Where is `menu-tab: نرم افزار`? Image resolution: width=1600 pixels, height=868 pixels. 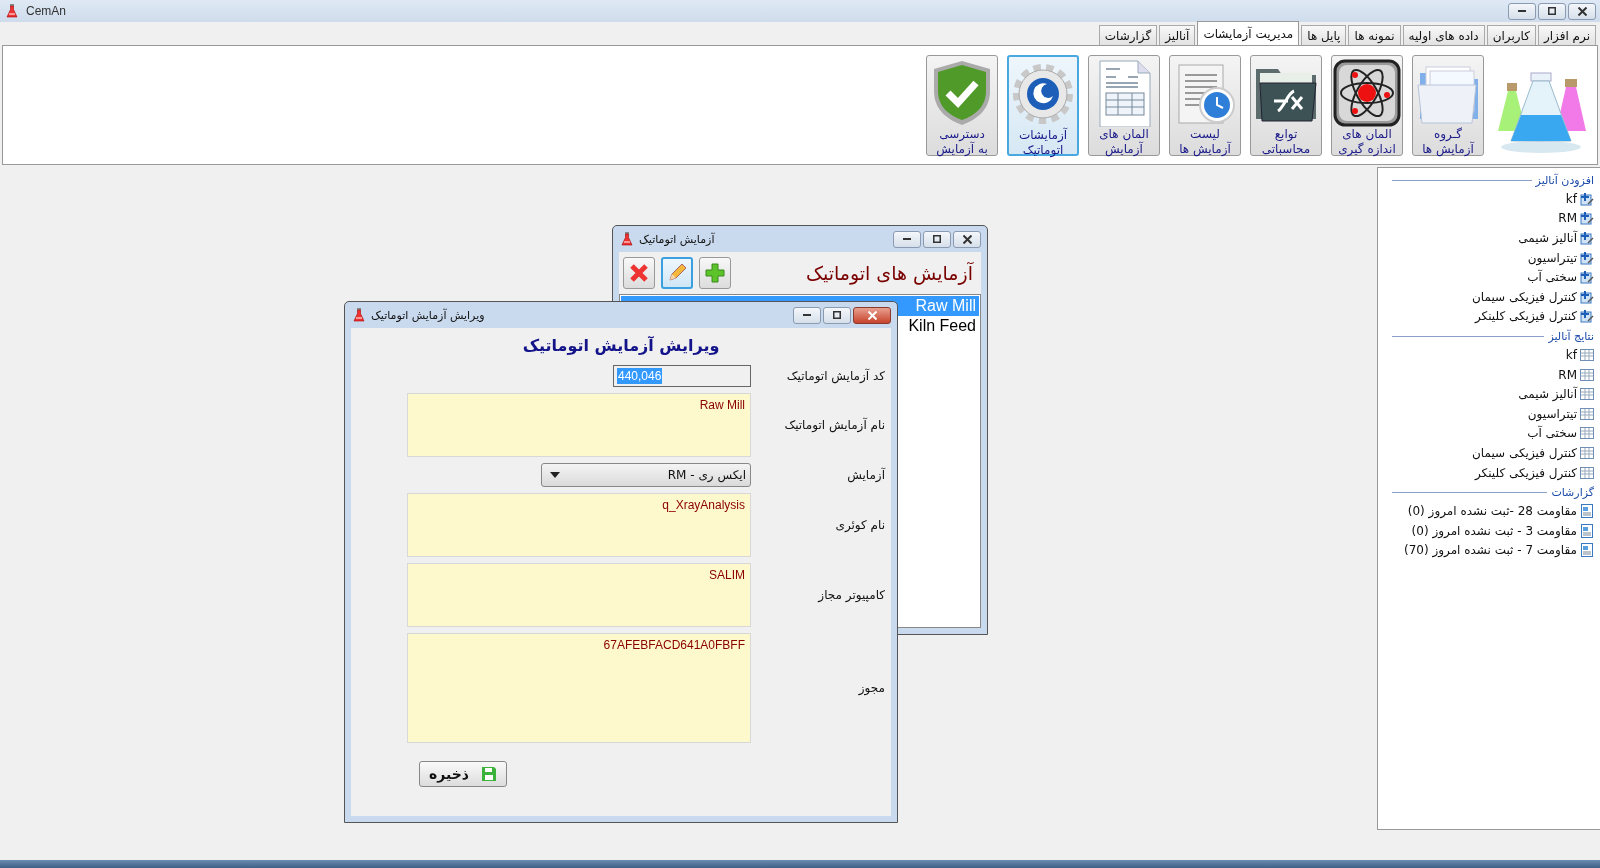
menu-tab: نرم افزار is located at coordinates (1566, 35).